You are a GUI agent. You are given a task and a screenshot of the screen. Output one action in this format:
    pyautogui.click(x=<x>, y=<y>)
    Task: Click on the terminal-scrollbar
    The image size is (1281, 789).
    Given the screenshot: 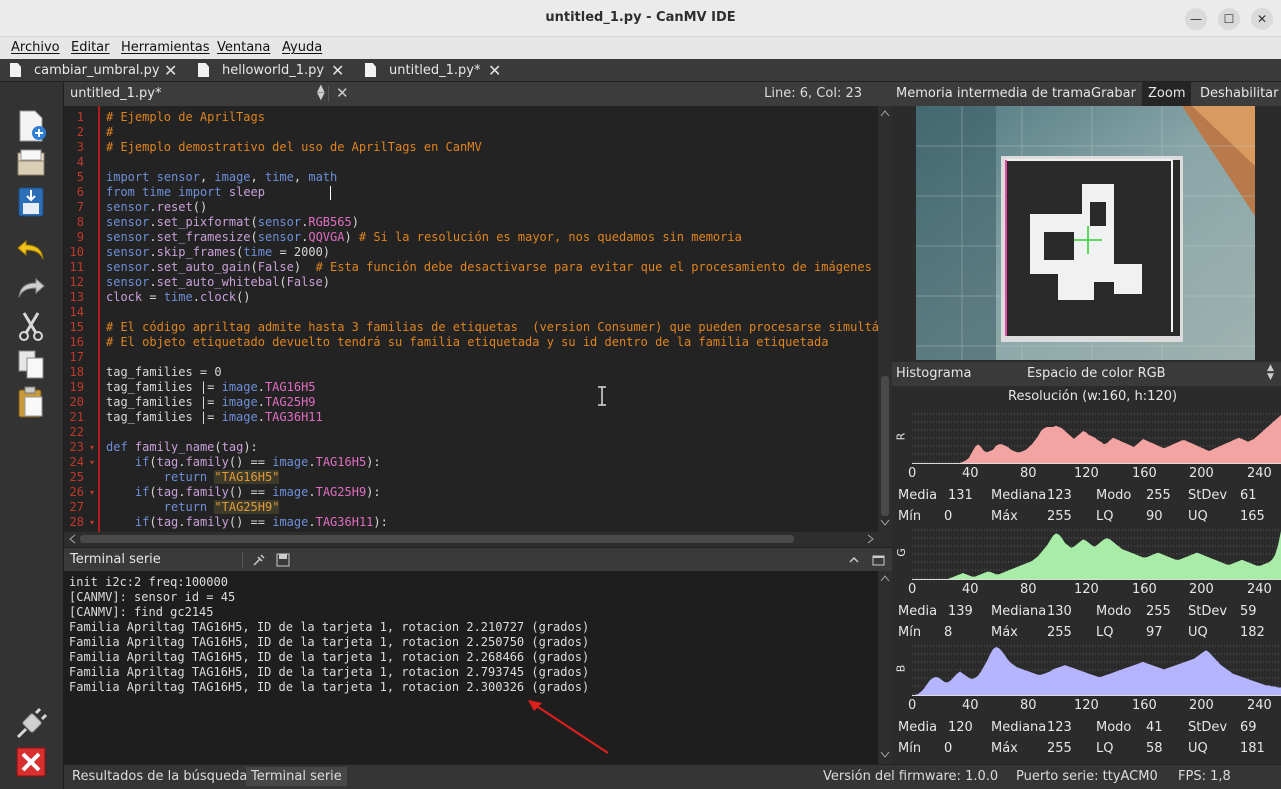 What is the action you would take?
    pyautogui.click(x=885, y=667)
    